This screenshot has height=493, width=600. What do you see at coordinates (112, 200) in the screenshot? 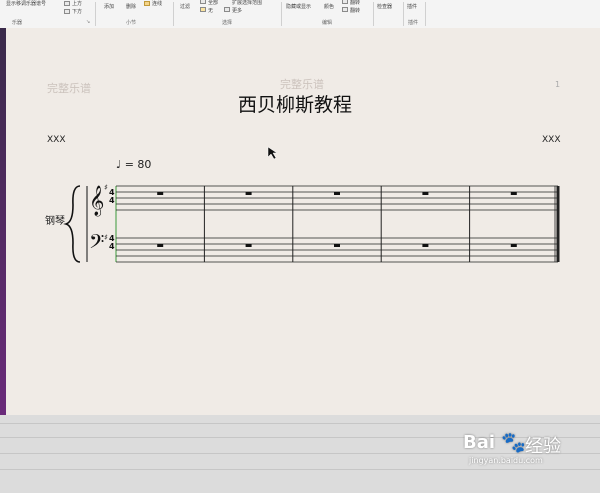
I see `time-sig-treble-bottom: 4` at bounding box center [112, 200].